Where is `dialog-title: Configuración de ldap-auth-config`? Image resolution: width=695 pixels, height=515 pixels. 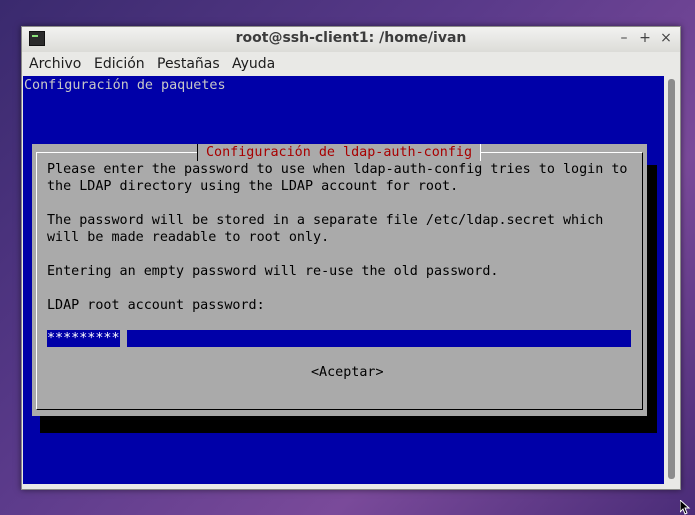
dialog-title: Configuración de ldap-auth-config is located at coordinates (339, 152).